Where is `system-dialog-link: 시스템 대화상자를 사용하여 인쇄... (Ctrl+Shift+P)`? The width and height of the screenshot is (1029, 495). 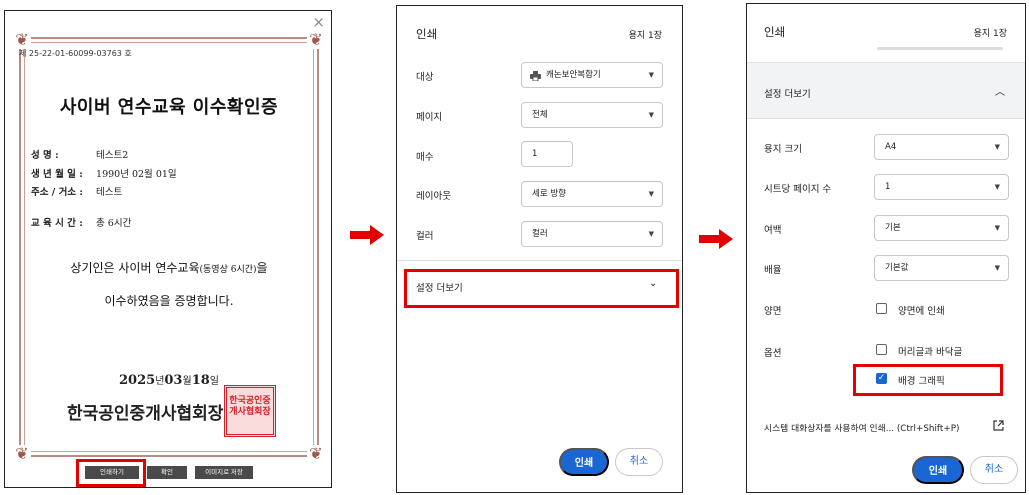 system-dialog-link: 시스템 대화상자를 사용하여 인쇄... (Ctrl+Shift+P) is located at coordinates (861, 427).